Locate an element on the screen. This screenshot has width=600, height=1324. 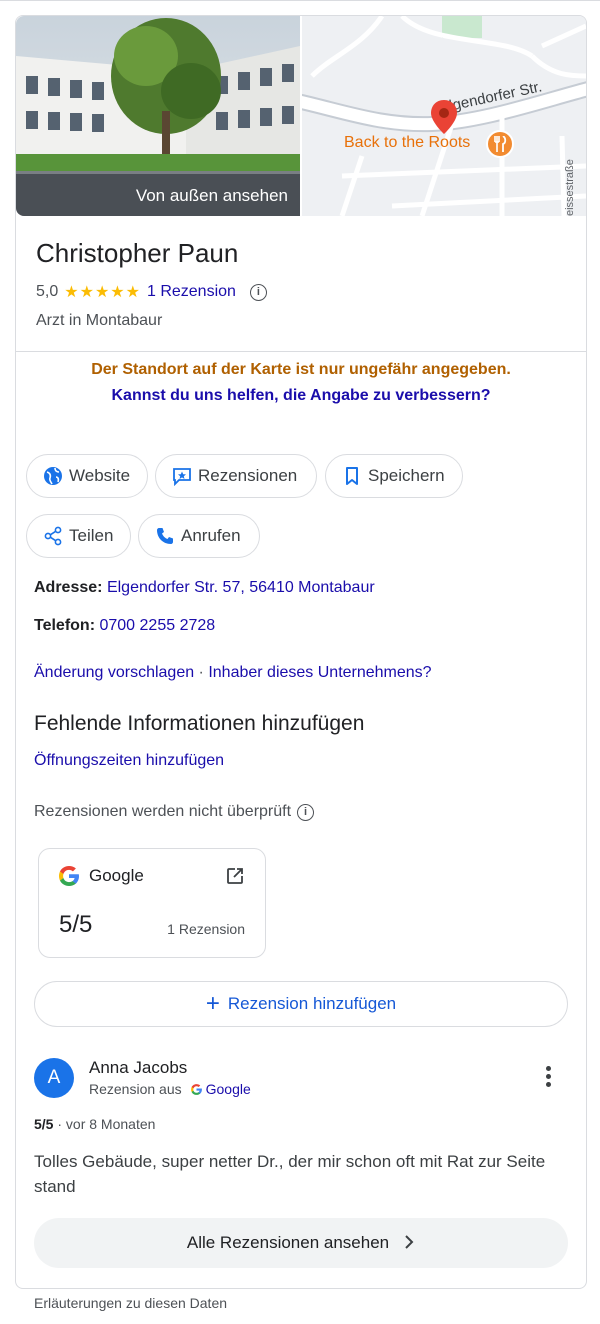
restaurant-icon is located at coordinates (500, 144).